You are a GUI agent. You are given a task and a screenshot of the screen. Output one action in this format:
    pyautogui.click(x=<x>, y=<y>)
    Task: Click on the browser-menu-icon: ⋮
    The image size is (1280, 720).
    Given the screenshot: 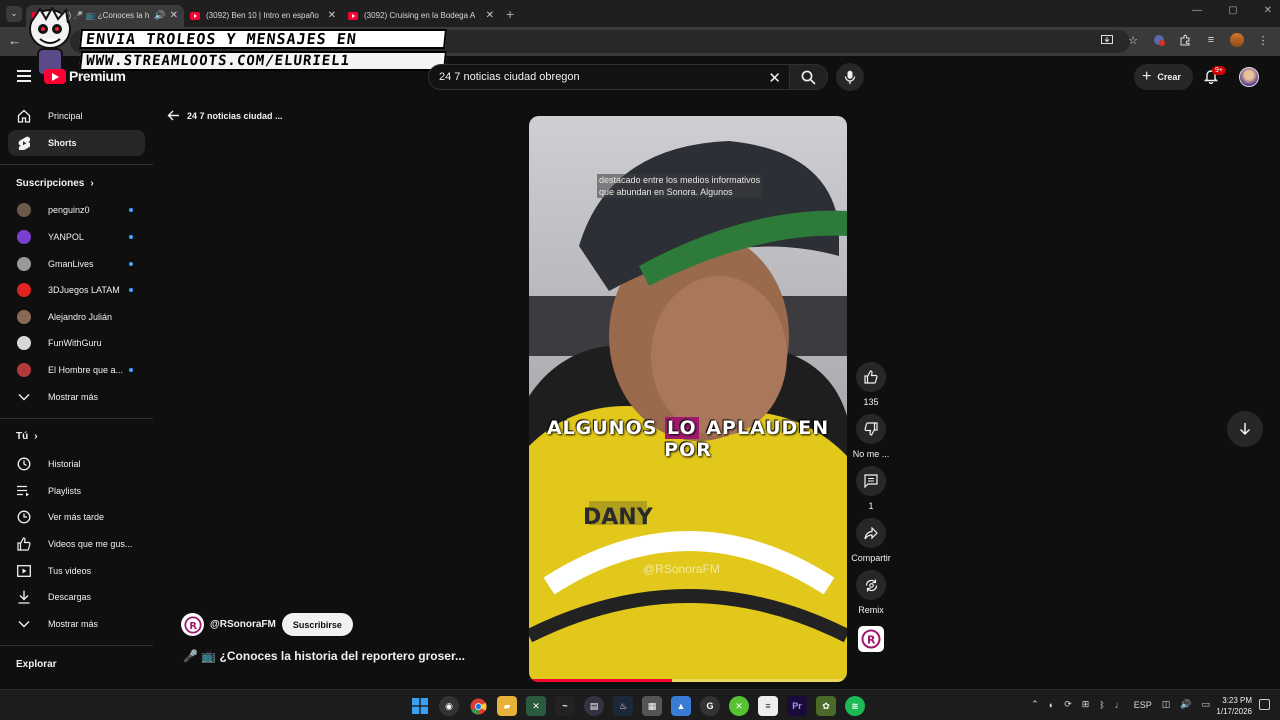 What is the action you would take?
    pyautogui.click(x=1263, y=40)
    